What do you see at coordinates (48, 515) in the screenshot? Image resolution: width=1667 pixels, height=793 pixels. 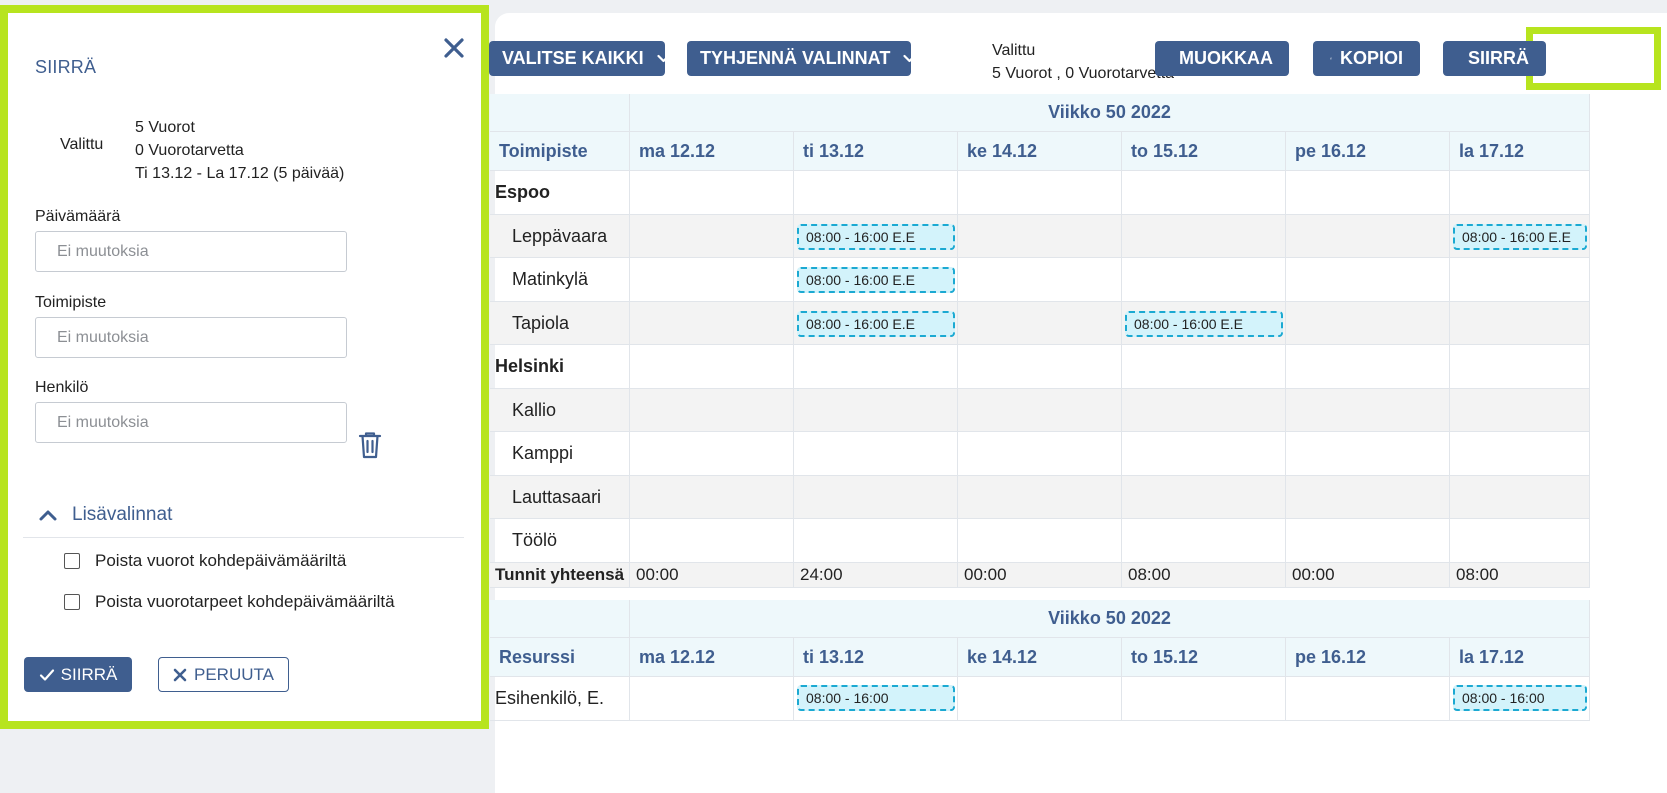 I see `chevron-up-icon` at bounding box center [48, 515].